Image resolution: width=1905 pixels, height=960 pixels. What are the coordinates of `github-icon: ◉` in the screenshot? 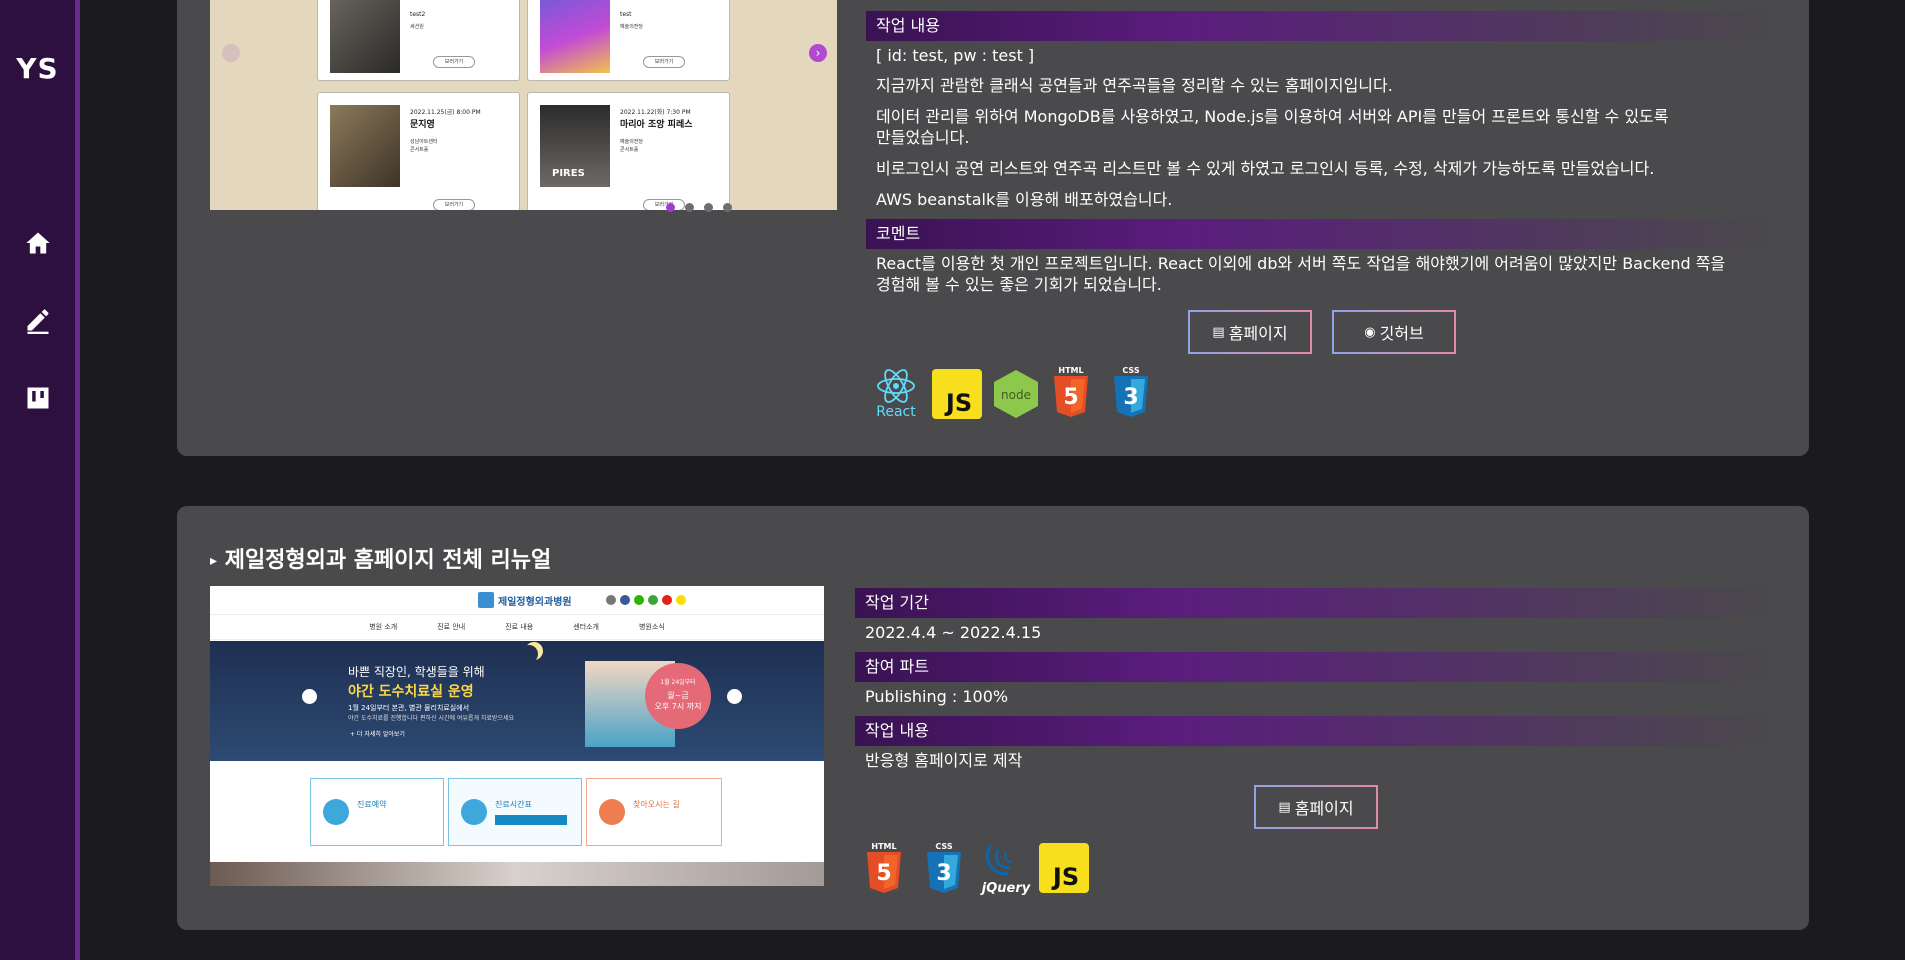 It's located at (1370, 332).